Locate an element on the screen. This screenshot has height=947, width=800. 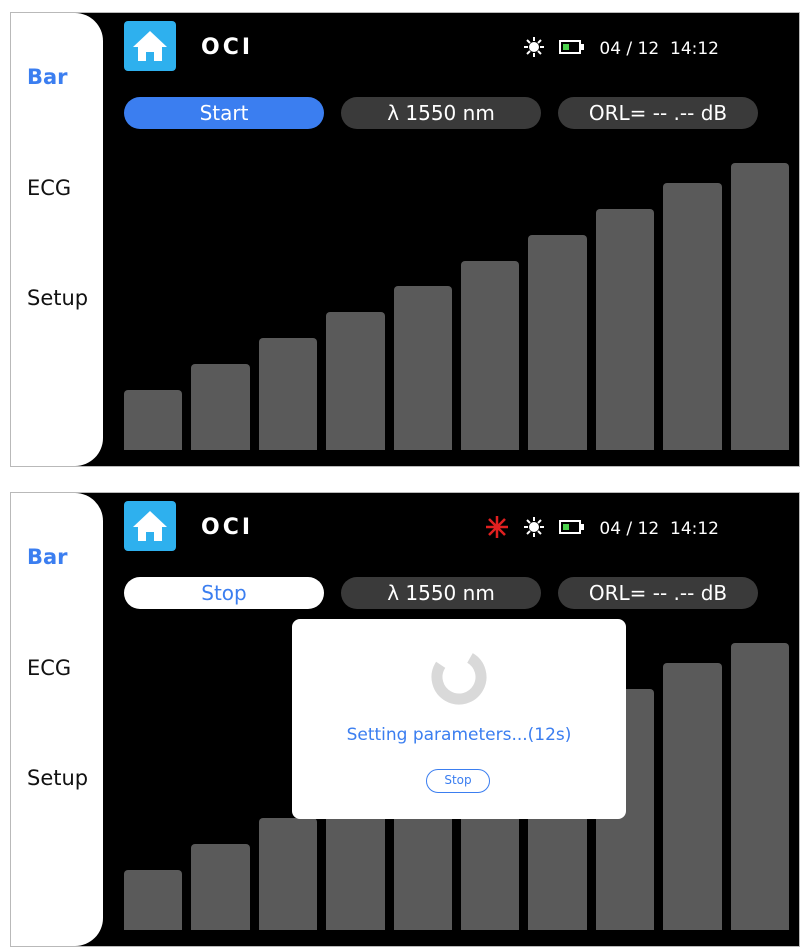
progress-dialog: Setting parameters...(12s) Stop is located at coordinates (459, 719).